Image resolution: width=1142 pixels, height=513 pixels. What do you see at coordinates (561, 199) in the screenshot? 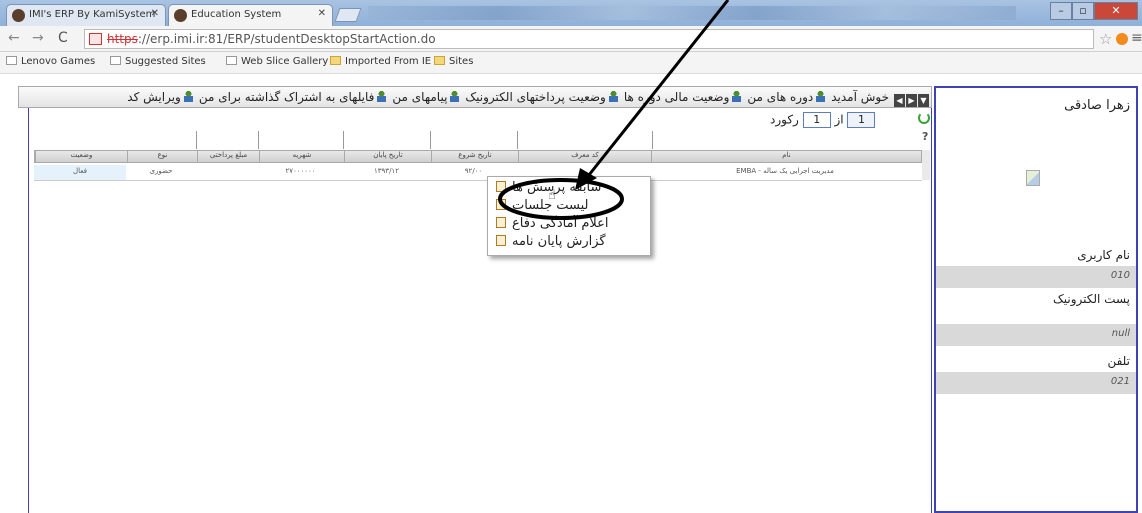
I see `annotation-ellipse` at bounding box center [561, 199].